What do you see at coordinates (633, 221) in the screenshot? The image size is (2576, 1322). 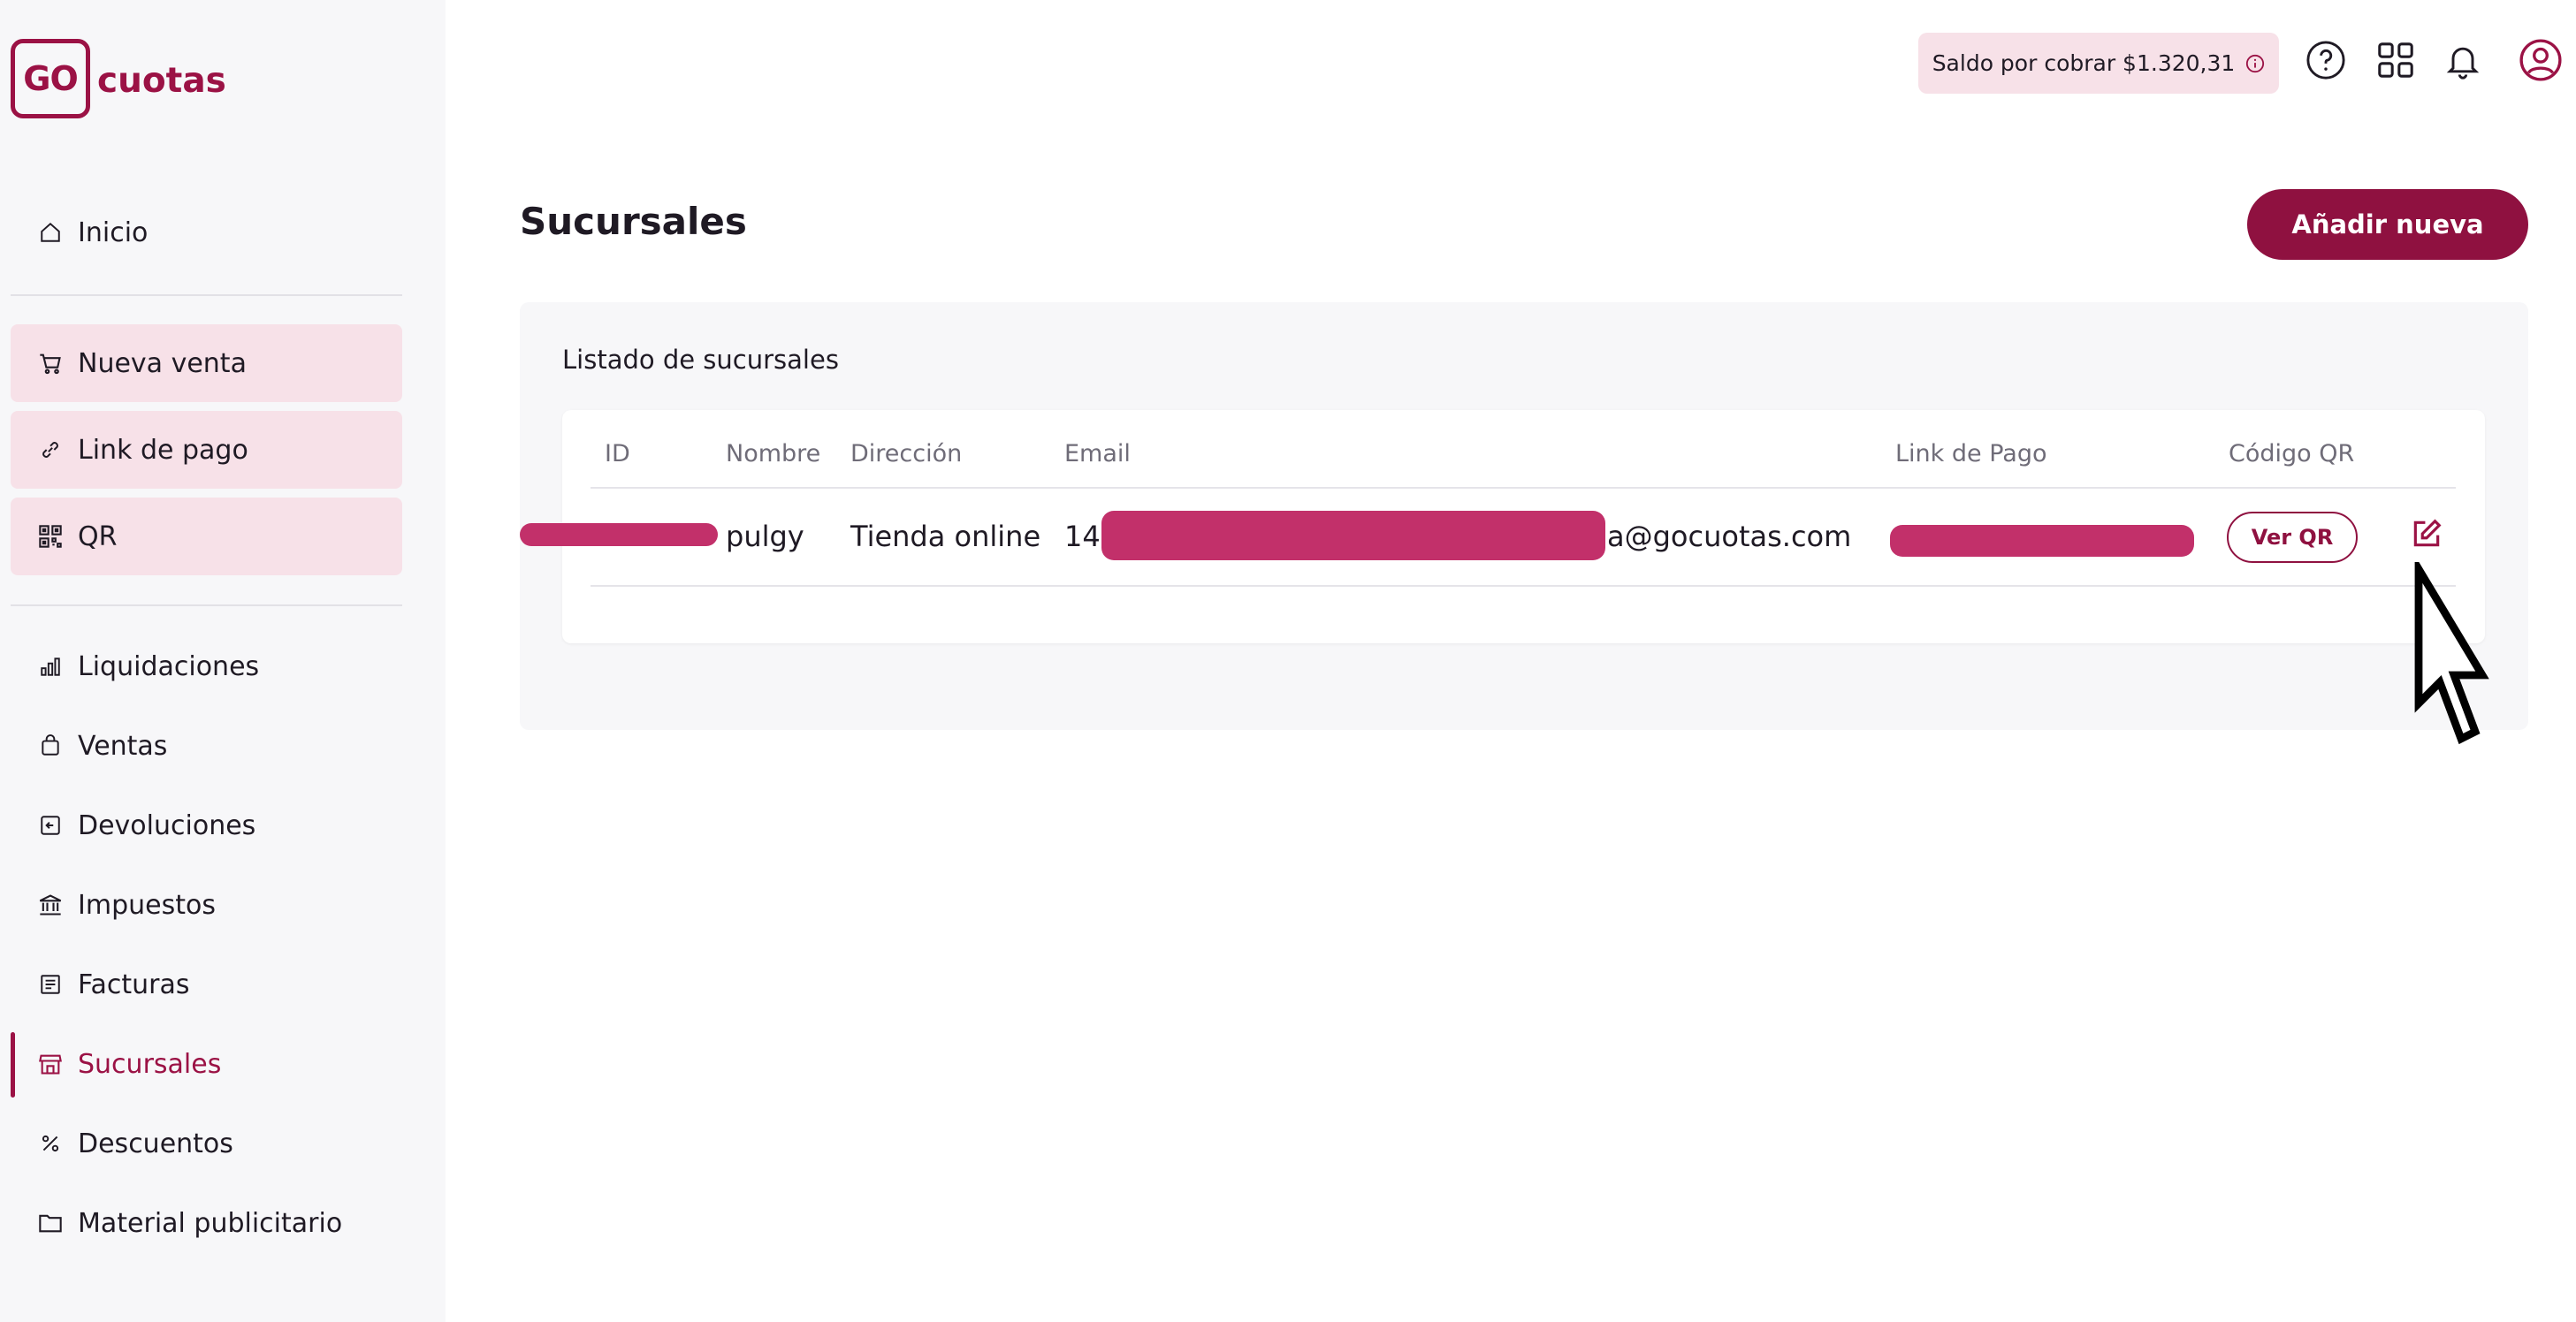 I see `page-title: Sucursales` at bounding box center [633, 221].